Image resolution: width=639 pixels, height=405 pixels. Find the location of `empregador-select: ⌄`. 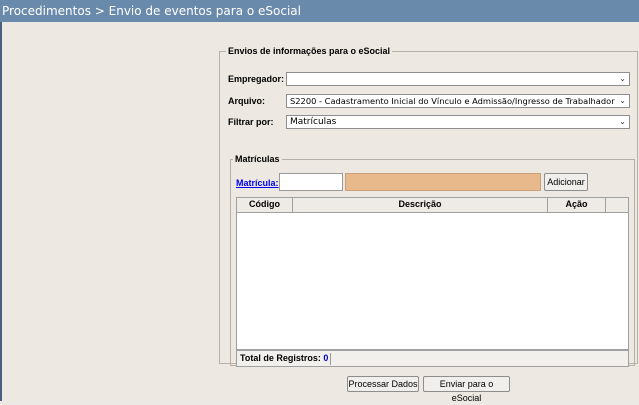

empregador-select: ⌄ is located at coordinates (458, 79).